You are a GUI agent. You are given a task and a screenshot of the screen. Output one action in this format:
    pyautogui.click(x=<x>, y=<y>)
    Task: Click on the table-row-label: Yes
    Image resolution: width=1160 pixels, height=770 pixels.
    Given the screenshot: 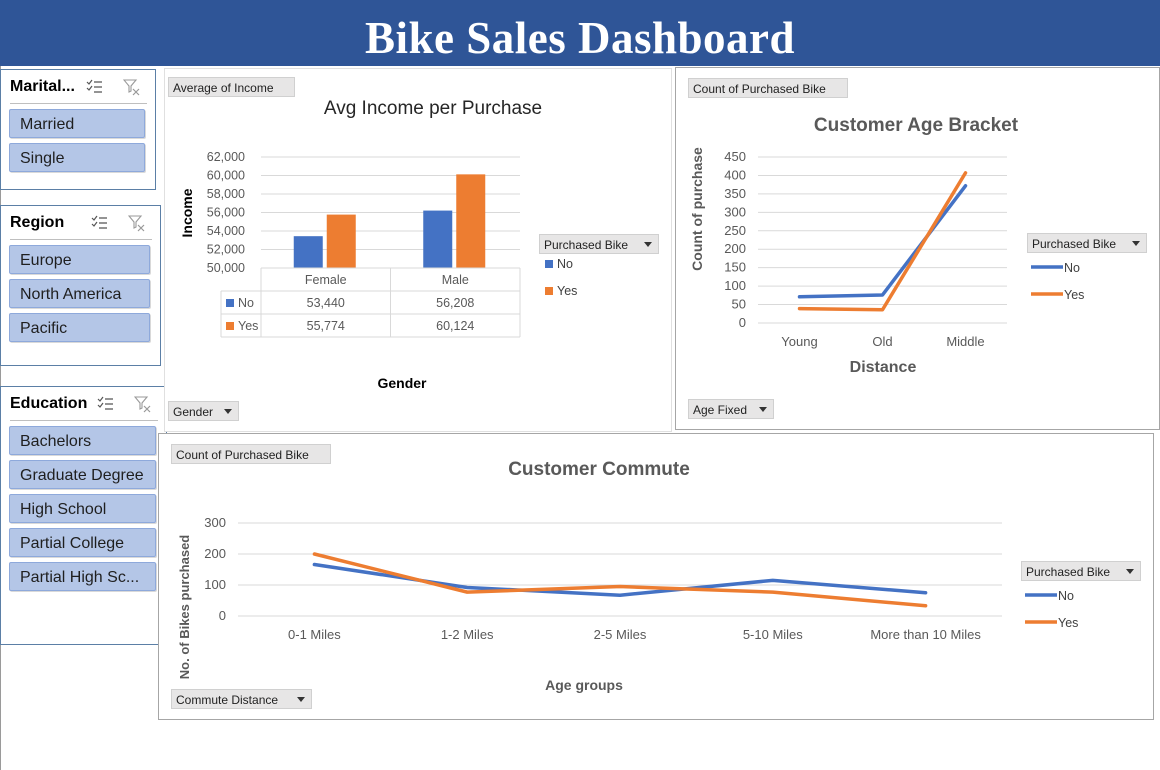 What is the action you would take?
    pyautogui.click(x=248, y=326)
    